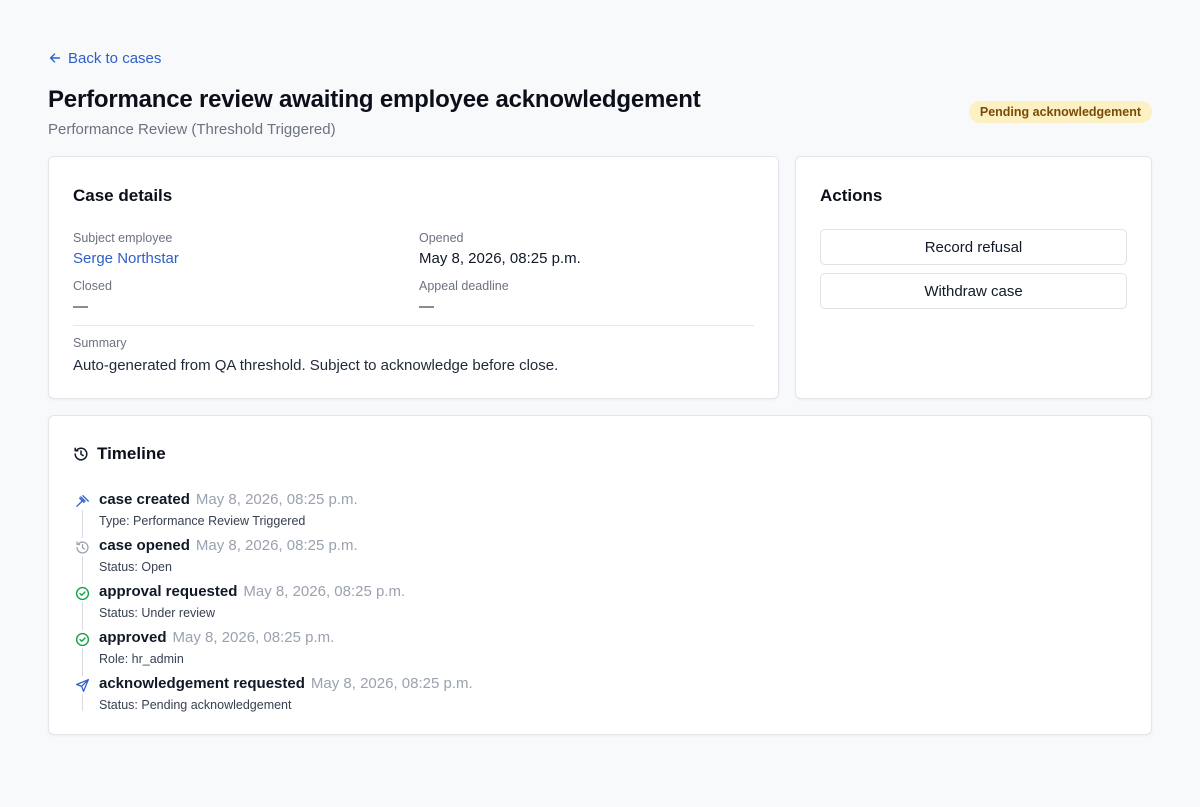 The width and height of the screenshot is (1200, 807). What do you see at coordinates (202, 521) in the screenshot?
I see `timeline-detail: Type: Performance Review Triggered` at bounding box center [202, 521].